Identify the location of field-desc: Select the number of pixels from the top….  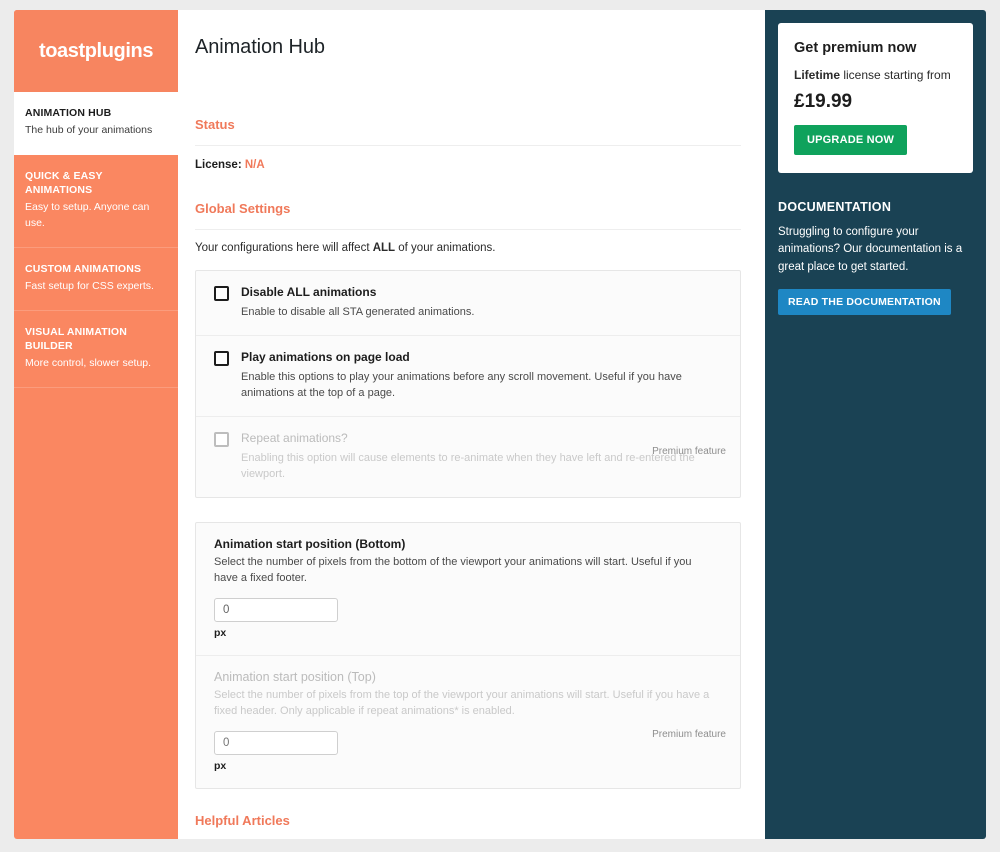
(462, 703).